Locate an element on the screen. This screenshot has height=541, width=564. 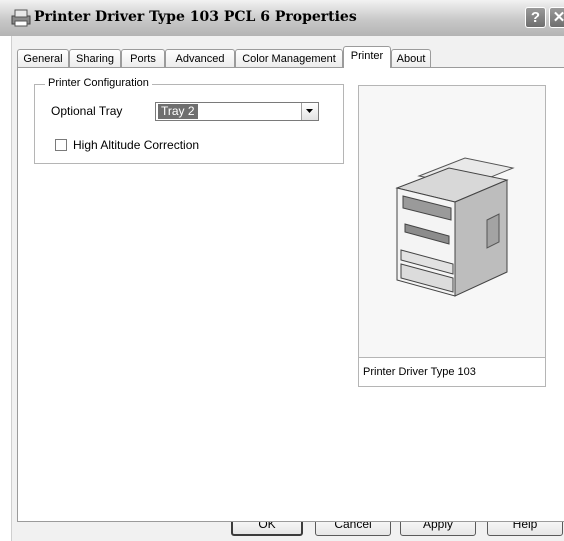
optional-tray-select: Tray 2 is located at coordinates (237, 111).